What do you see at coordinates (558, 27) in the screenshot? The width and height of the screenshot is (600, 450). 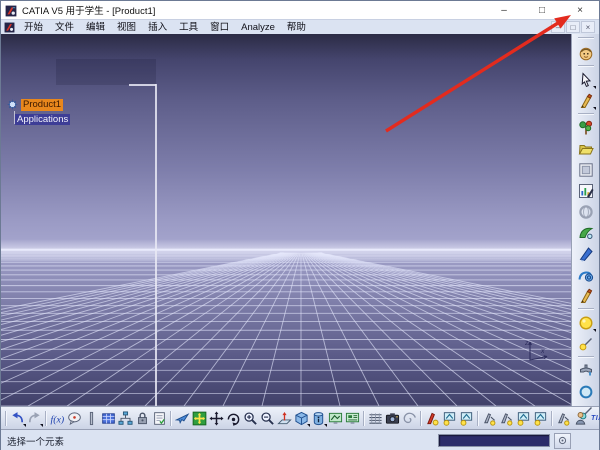 I see `mdi-minimize-button: –` at bounding box center [558, 27].